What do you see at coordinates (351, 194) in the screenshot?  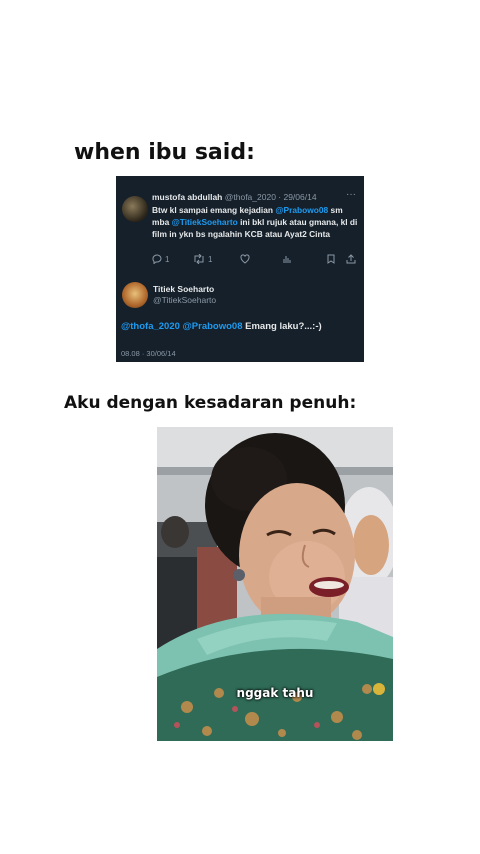 I see `more-icon: ···` at bounding box center [351, 194].